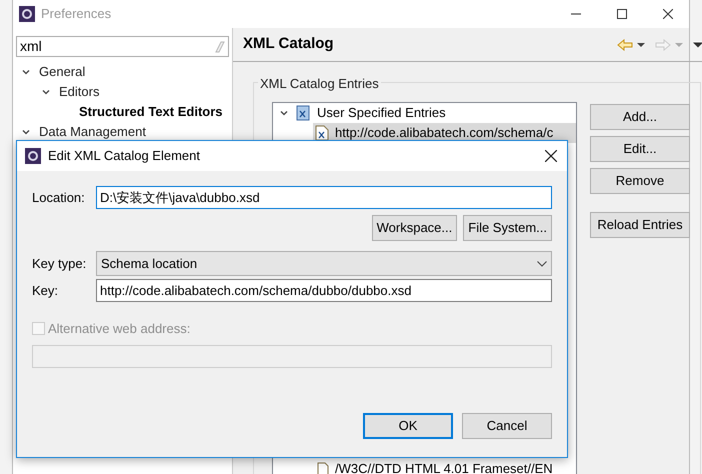 The image size is (702, 474). I want to click on menu-caret-icon, so click(697, 45).